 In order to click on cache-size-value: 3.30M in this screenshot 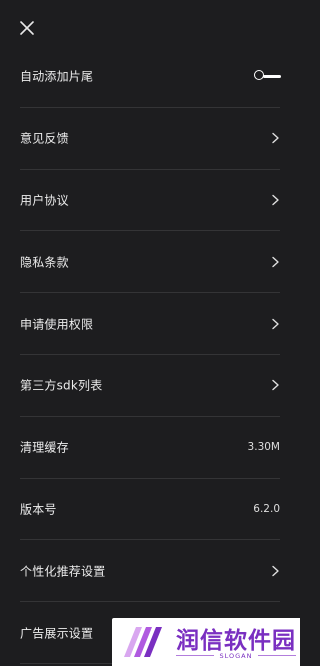, I will do `click(263, 447)`.